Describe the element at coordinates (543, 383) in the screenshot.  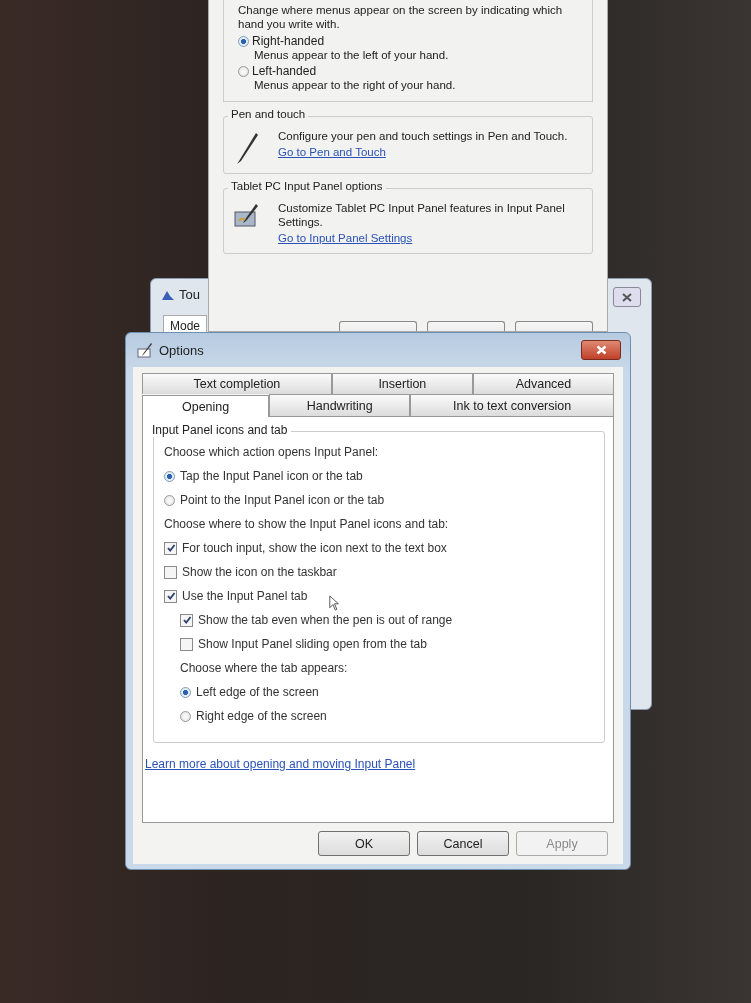
I see `tab: Advanced` at that location.